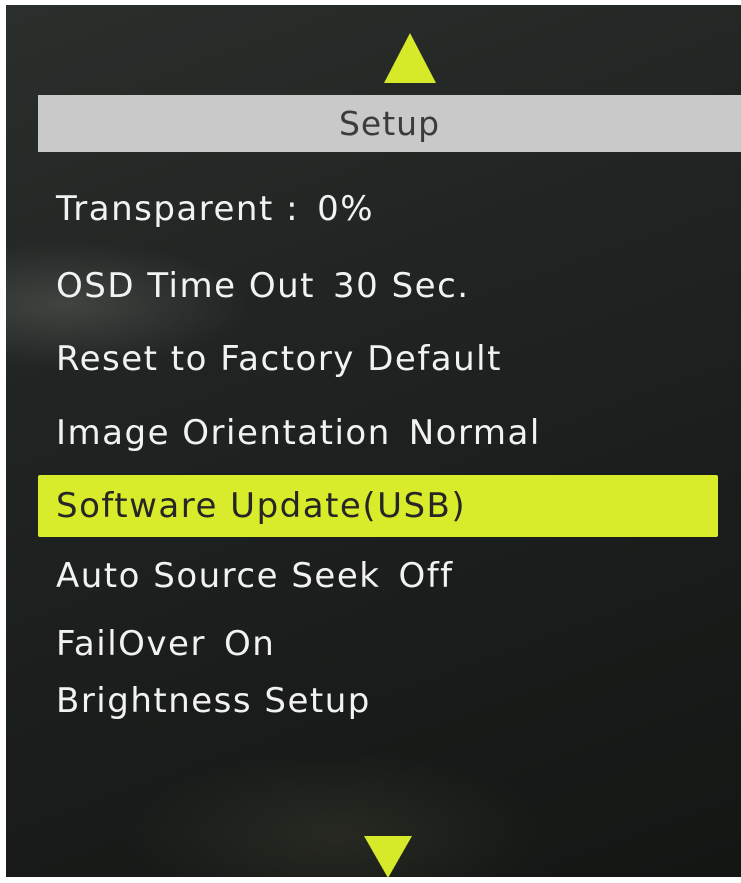 This screenshot has width=741, height=883. What do you see at coordinates (218, 576) in the screenshot?
I see `menu-item-label: Auto Source Seek` at bounding box center [218, 576].